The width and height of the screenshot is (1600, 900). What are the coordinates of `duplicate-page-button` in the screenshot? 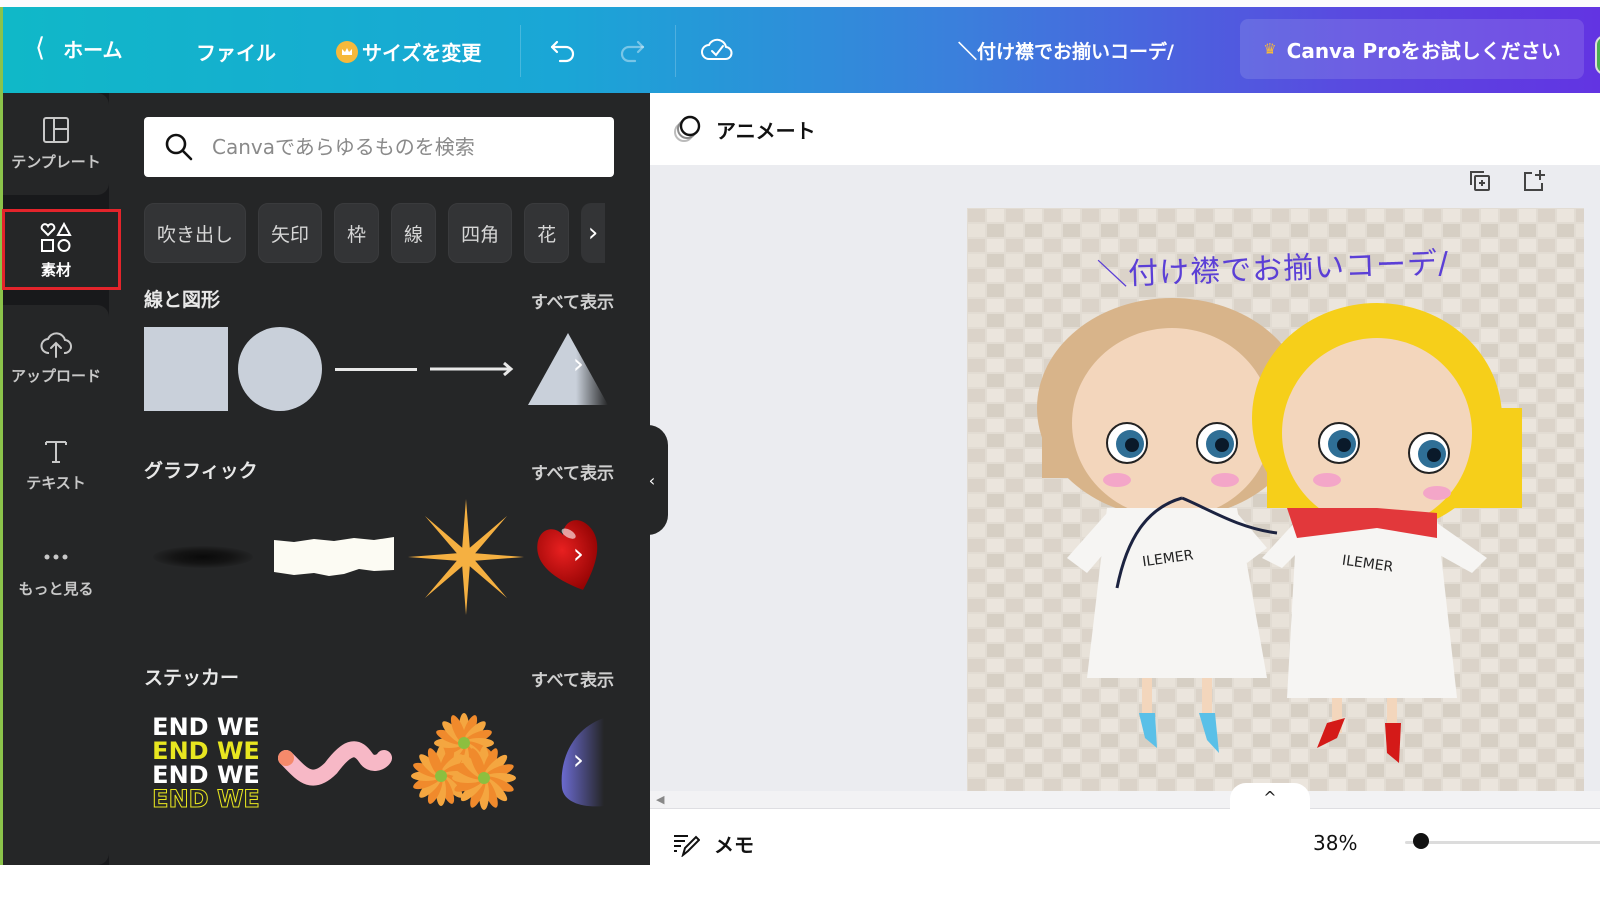 It's located at (1480, 181).